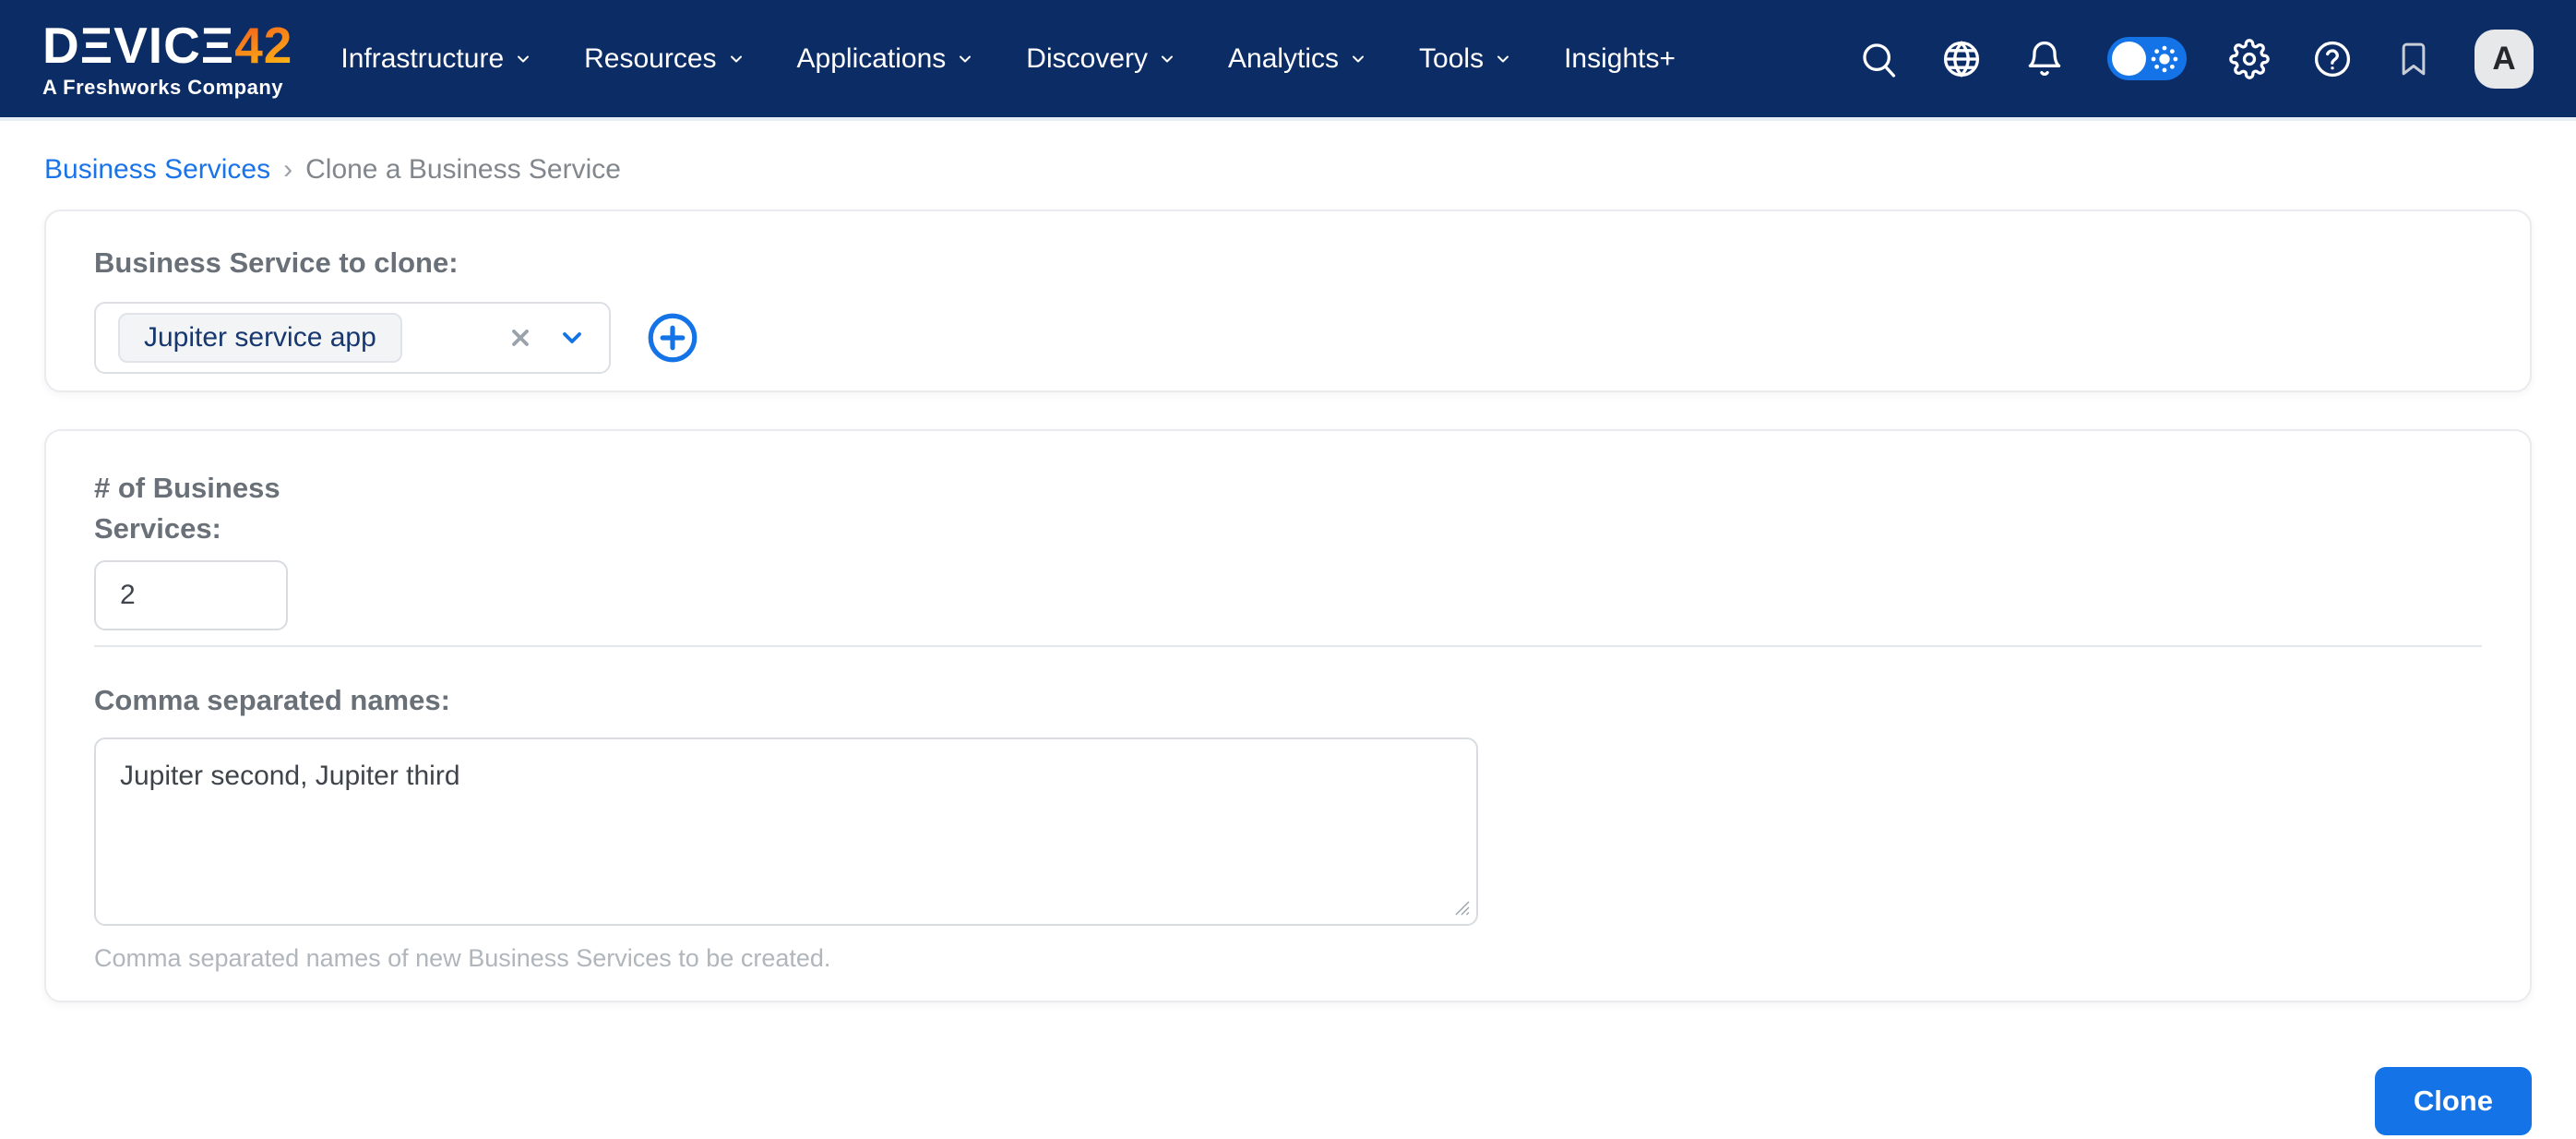 The image size is (2576, 1139). What do you see at coordinates (187, 509) in the screenshot?
I see `number-of-services-label: # of Business Services:` at bounding box center [187, 509].